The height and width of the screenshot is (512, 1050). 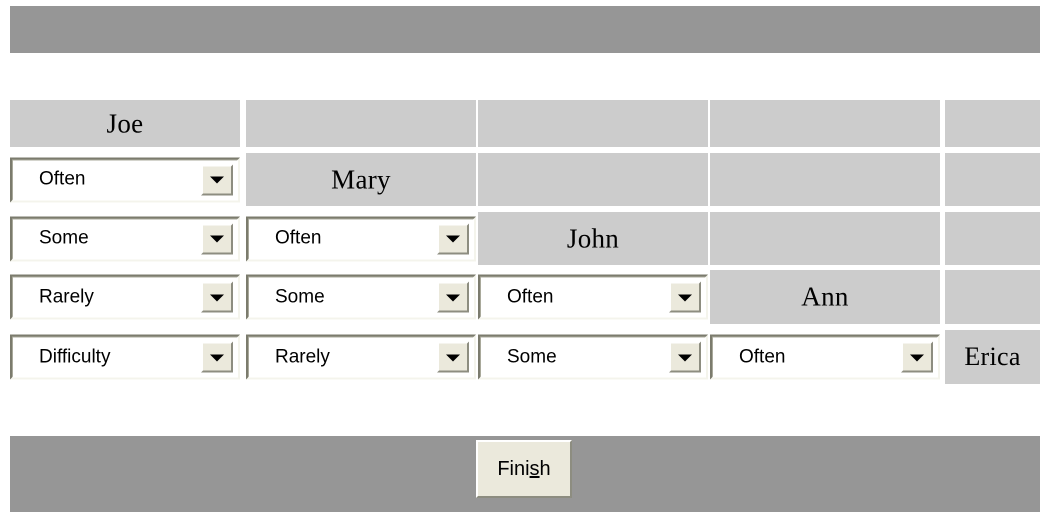 What do you see at coordinates (513, 468) in the screenshot?
I see `finish-label-prefix: Fini` at bounding box center [513, 468].